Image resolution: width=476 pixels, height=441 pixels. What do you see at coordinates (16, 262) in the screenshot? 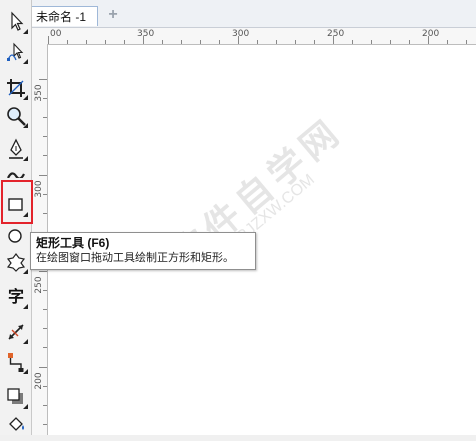
I see `polygon-tool` at bounding box center [16, 262].